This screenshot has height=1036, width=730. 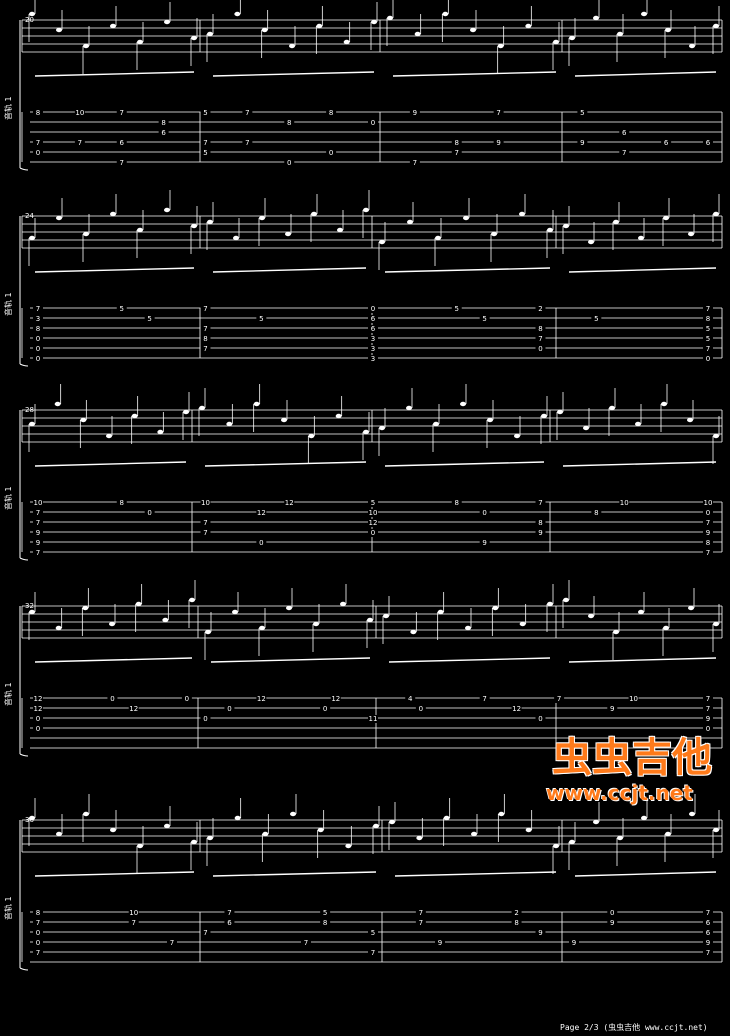 What do you see at coordinates (373, 329) in the screenshot?
I see `system-2-fret-number: 6` at bounding box center [373, 329].